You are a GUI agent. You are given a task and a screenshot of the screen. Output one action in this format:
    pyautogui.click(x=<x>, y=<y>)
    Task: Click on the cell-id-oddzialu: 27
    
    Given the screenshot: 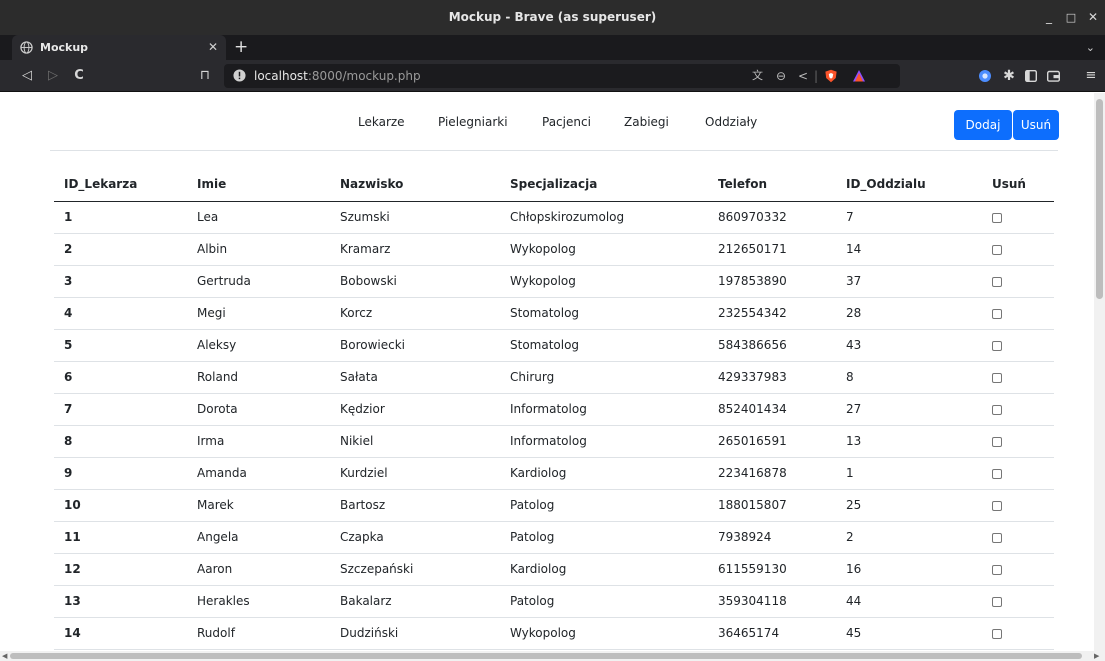 What is the action you would take?
    pyautogui.click(x=909, y=409)
    